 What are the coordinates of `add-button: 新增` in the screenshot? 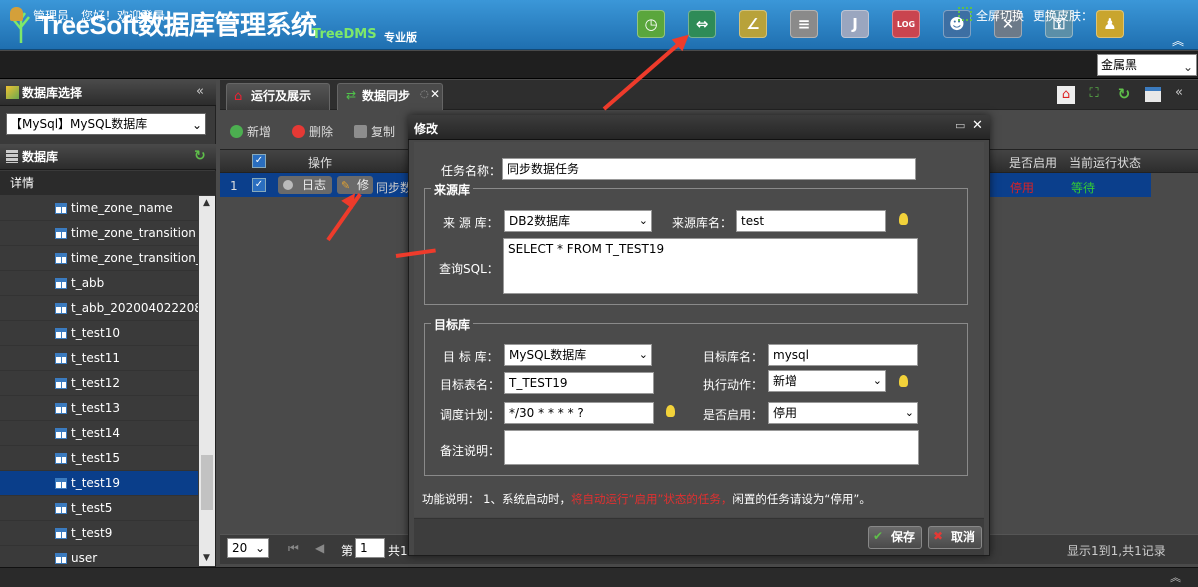 It's located at (250, 131).